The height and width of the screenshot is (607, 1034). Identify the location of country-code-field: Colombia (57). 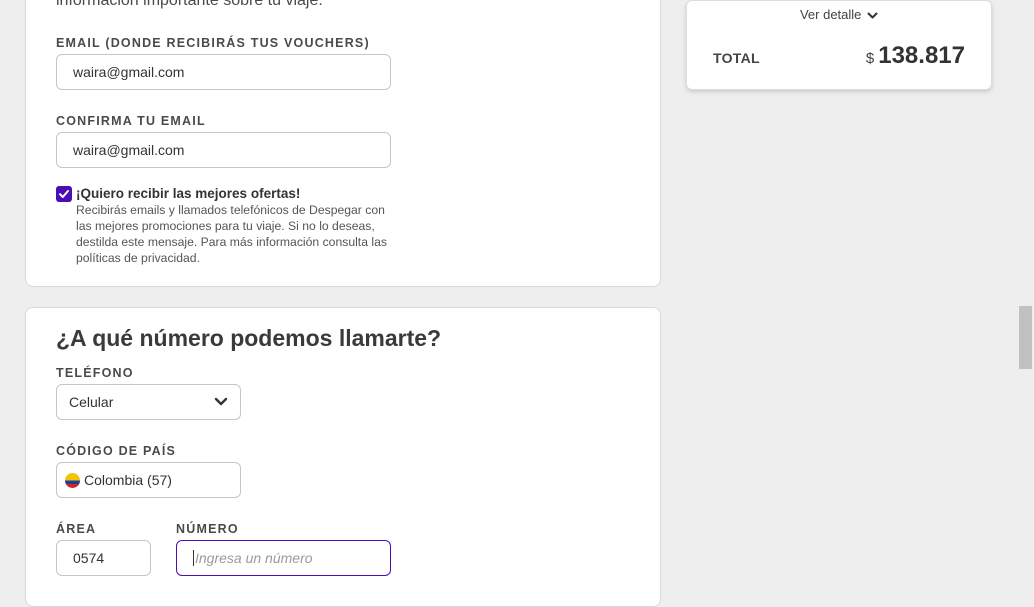
(148, 480).